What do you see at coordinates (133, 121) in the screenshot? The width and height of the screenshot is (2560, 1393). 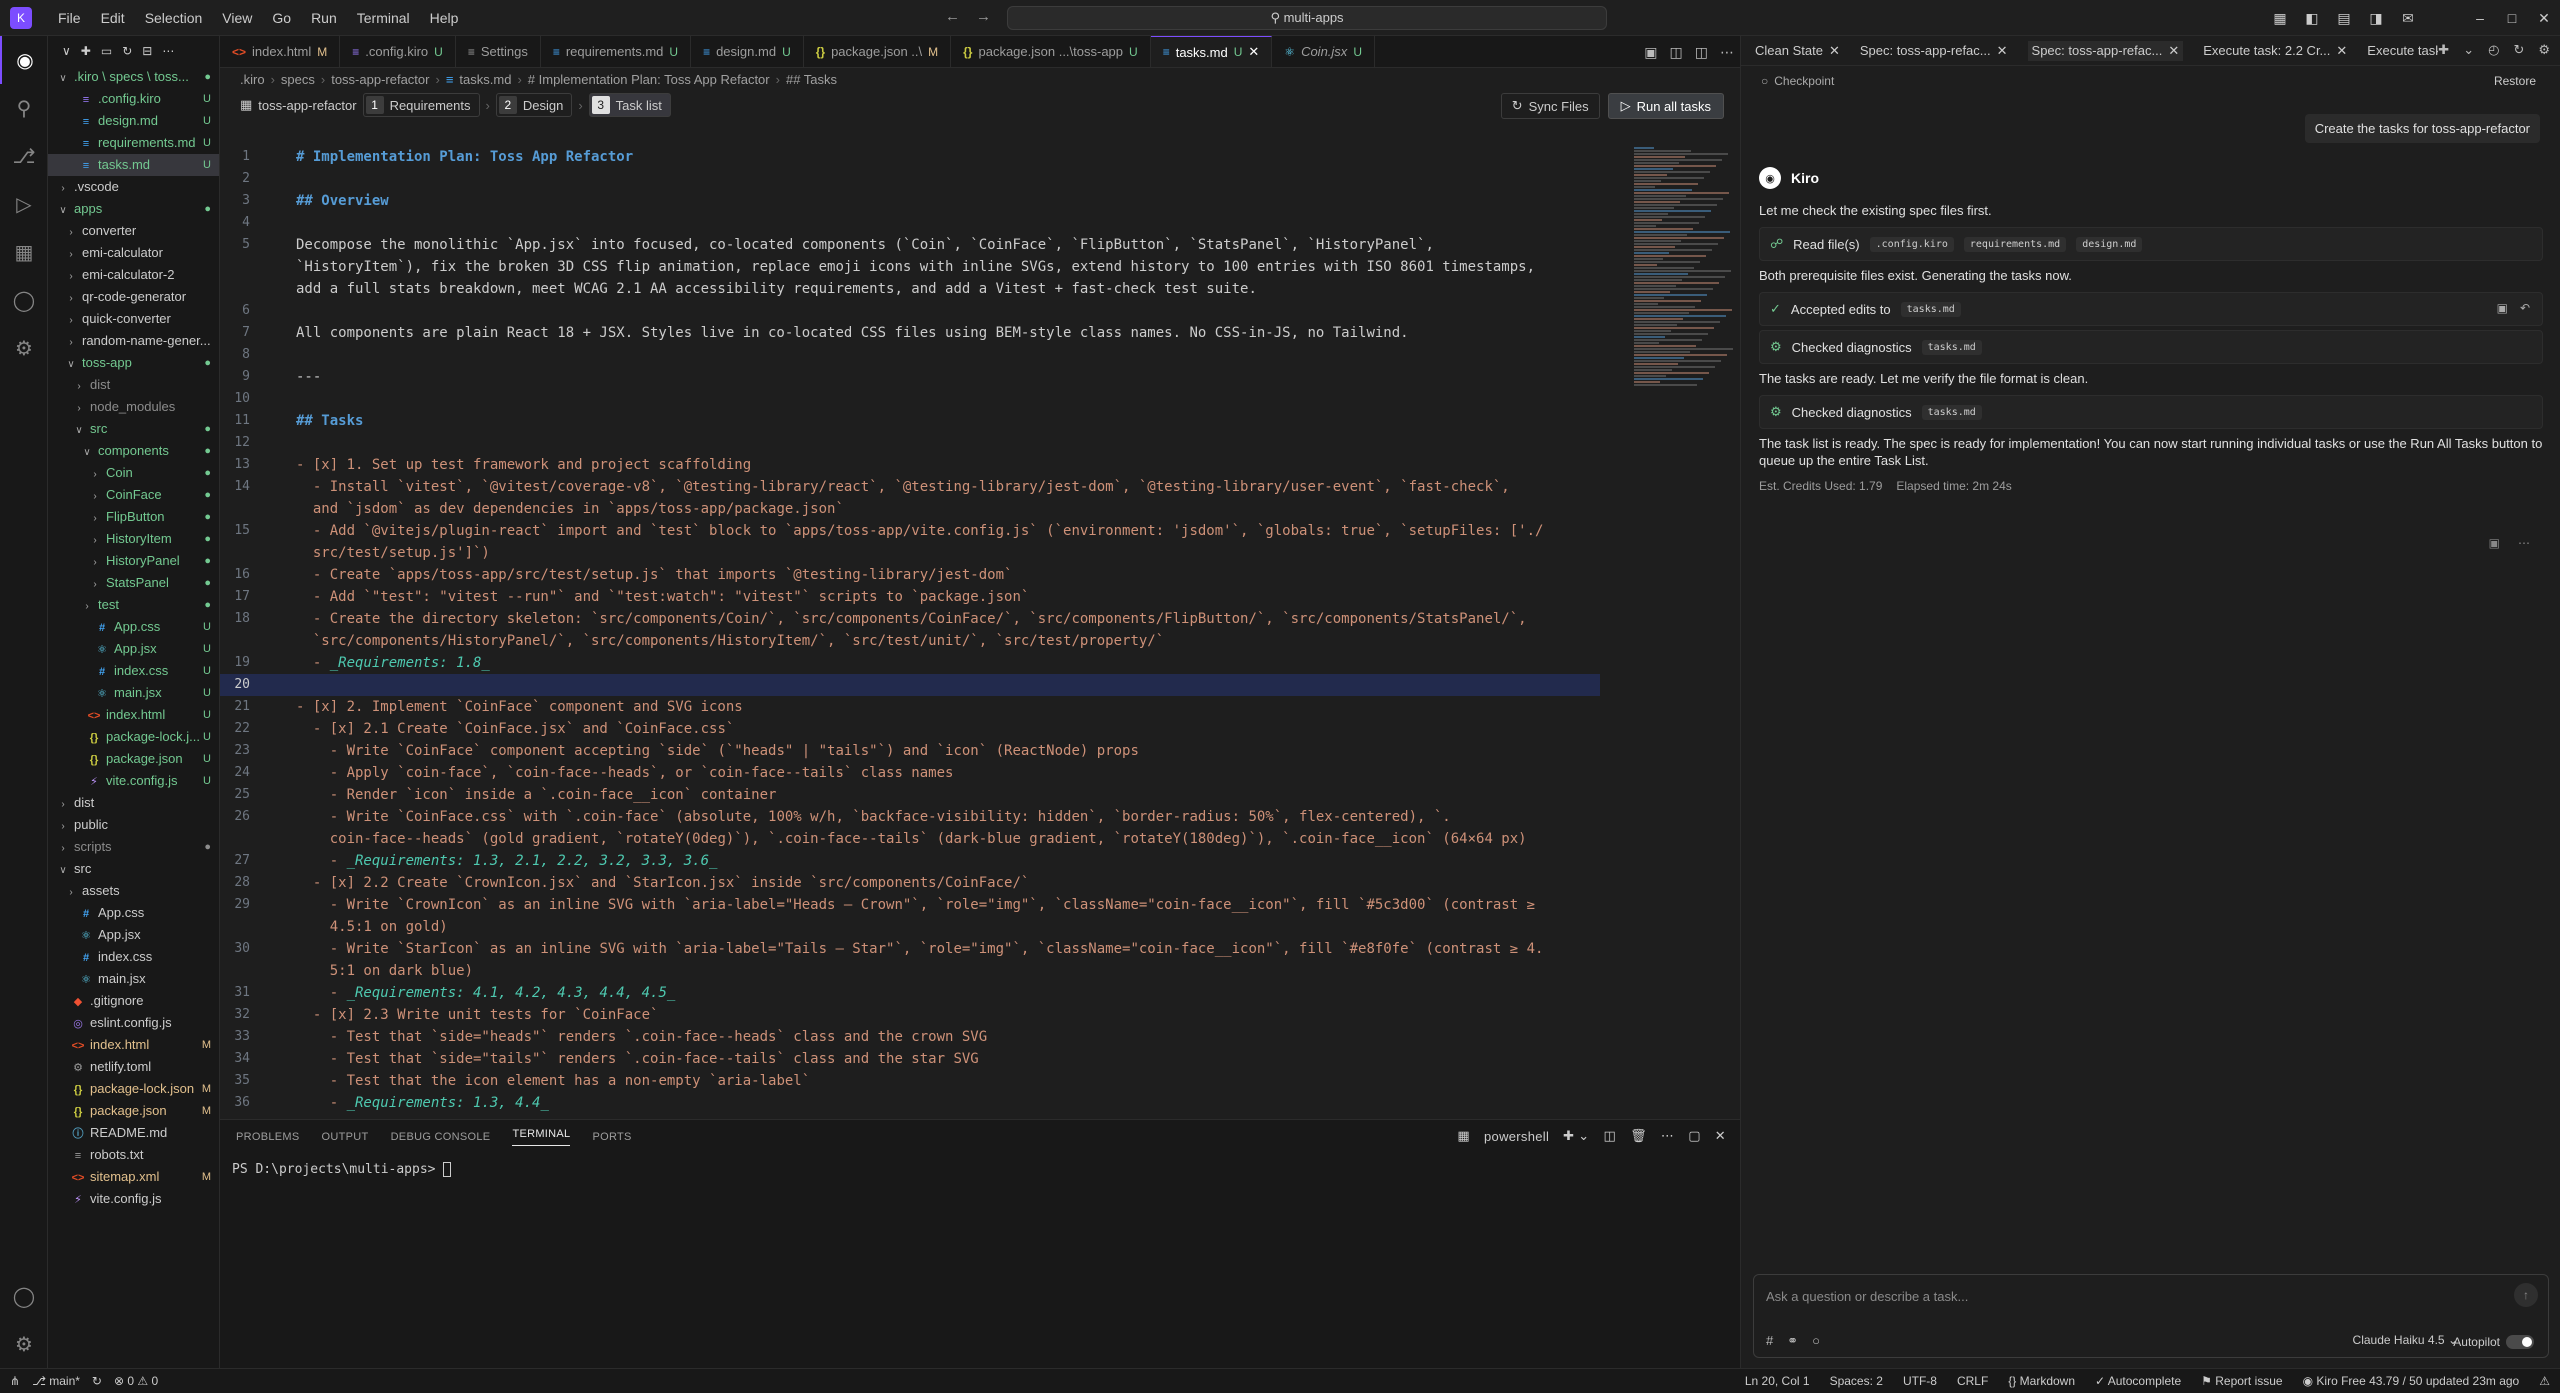 I see `file-item: ≡ design.md U` at bounding box center [133, 121].